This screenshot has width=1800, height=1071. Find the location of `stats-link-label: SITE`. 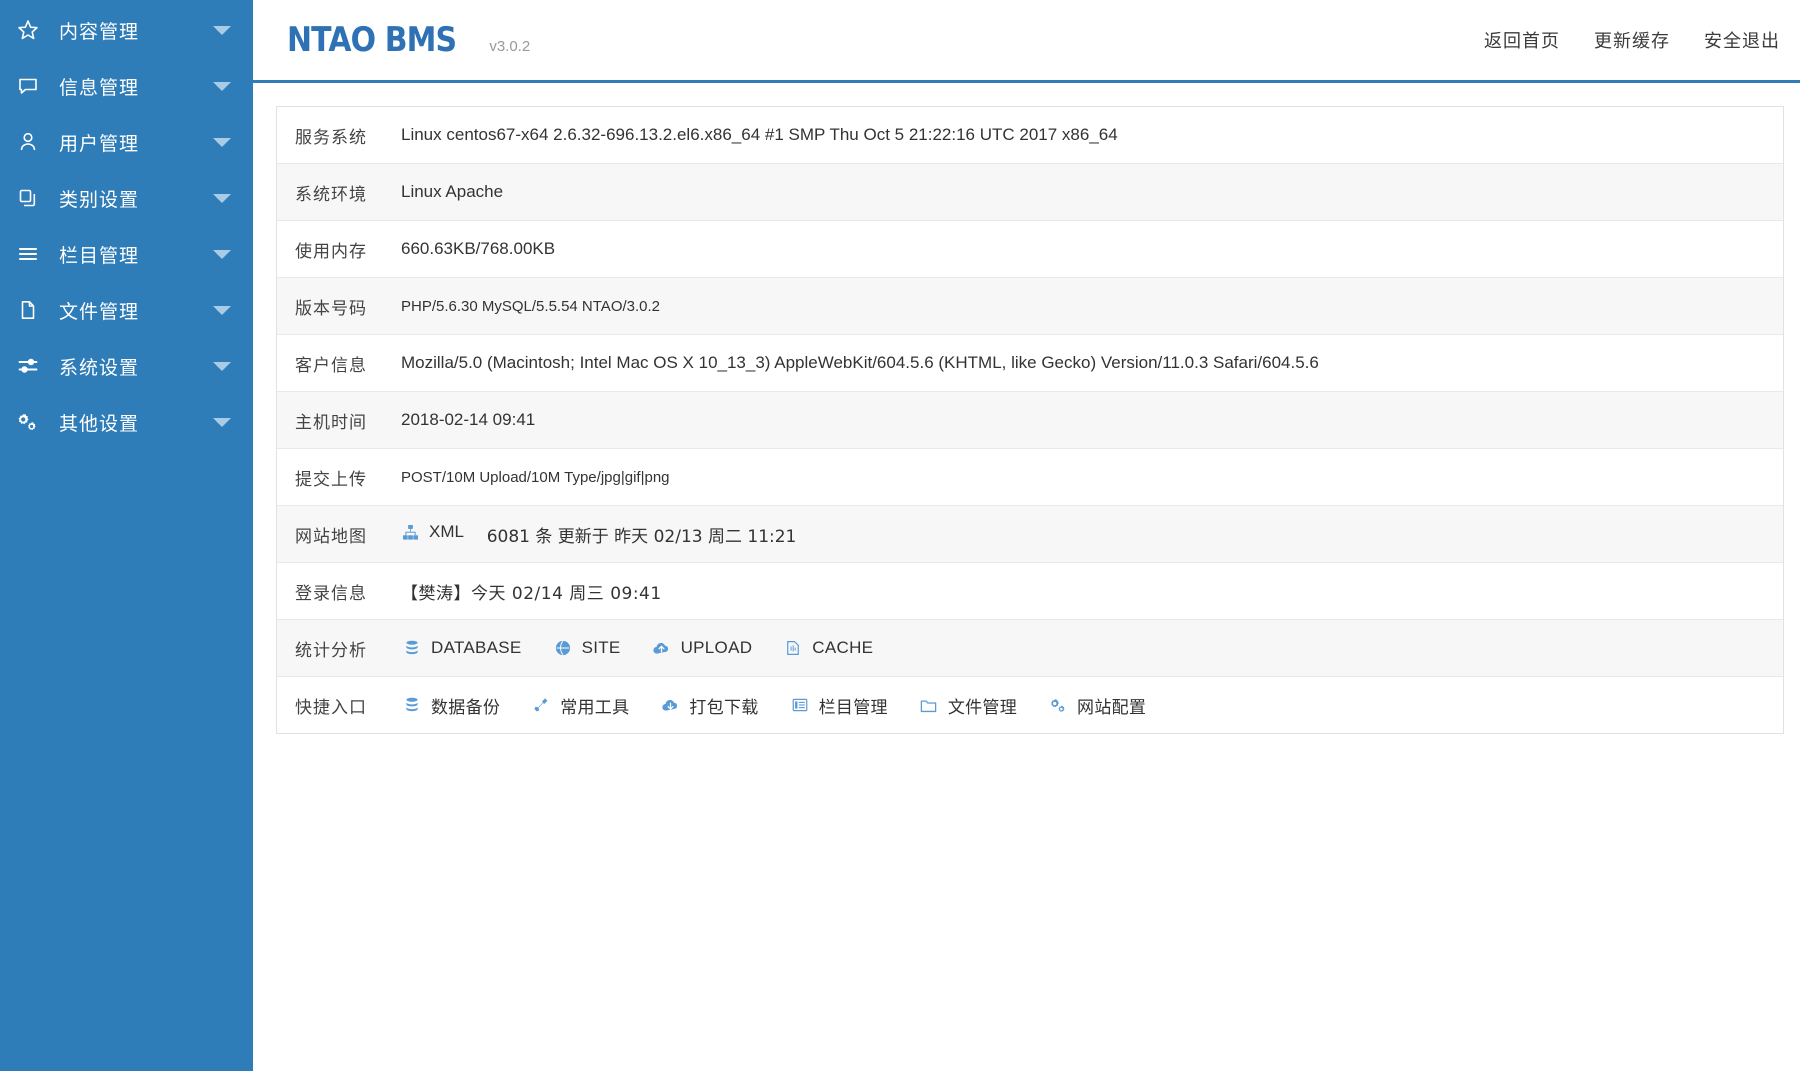

stats-link-label: SITE is located at coordinates (601, 647).